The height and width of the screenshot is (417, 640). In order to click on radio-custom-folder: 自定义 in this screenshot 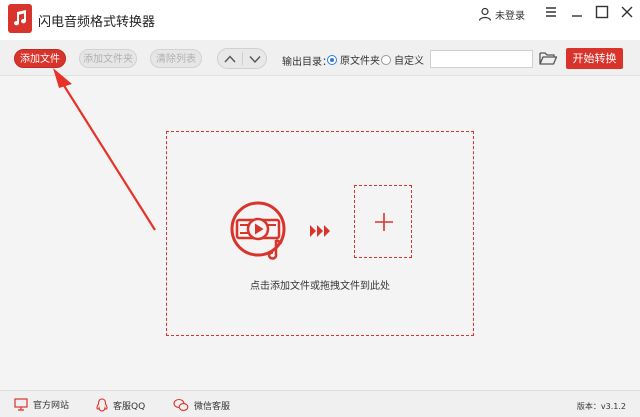, I will do `click(402, 59)`.